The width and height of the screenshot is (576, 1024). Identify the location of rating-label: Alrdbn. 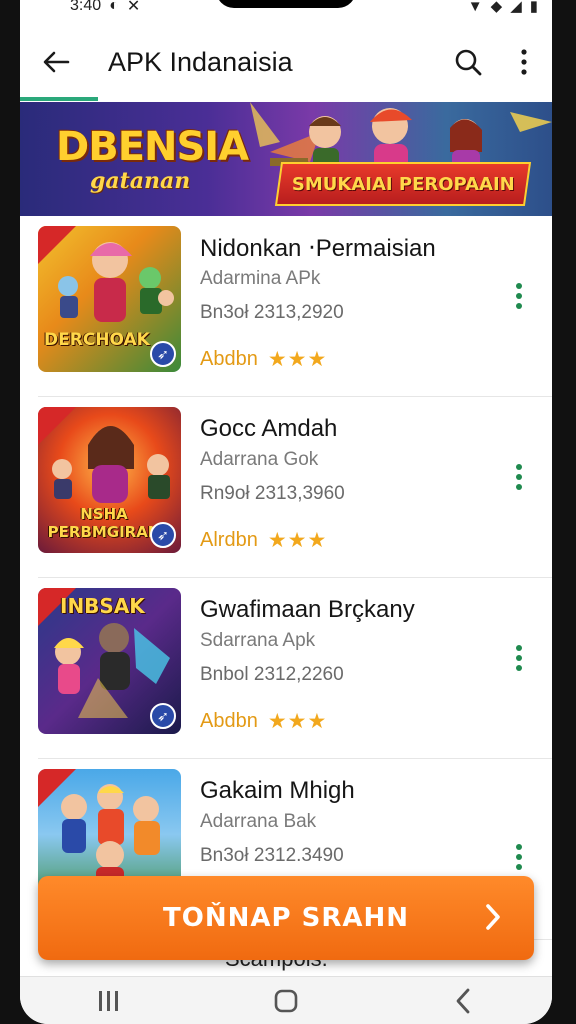
(229, 540).